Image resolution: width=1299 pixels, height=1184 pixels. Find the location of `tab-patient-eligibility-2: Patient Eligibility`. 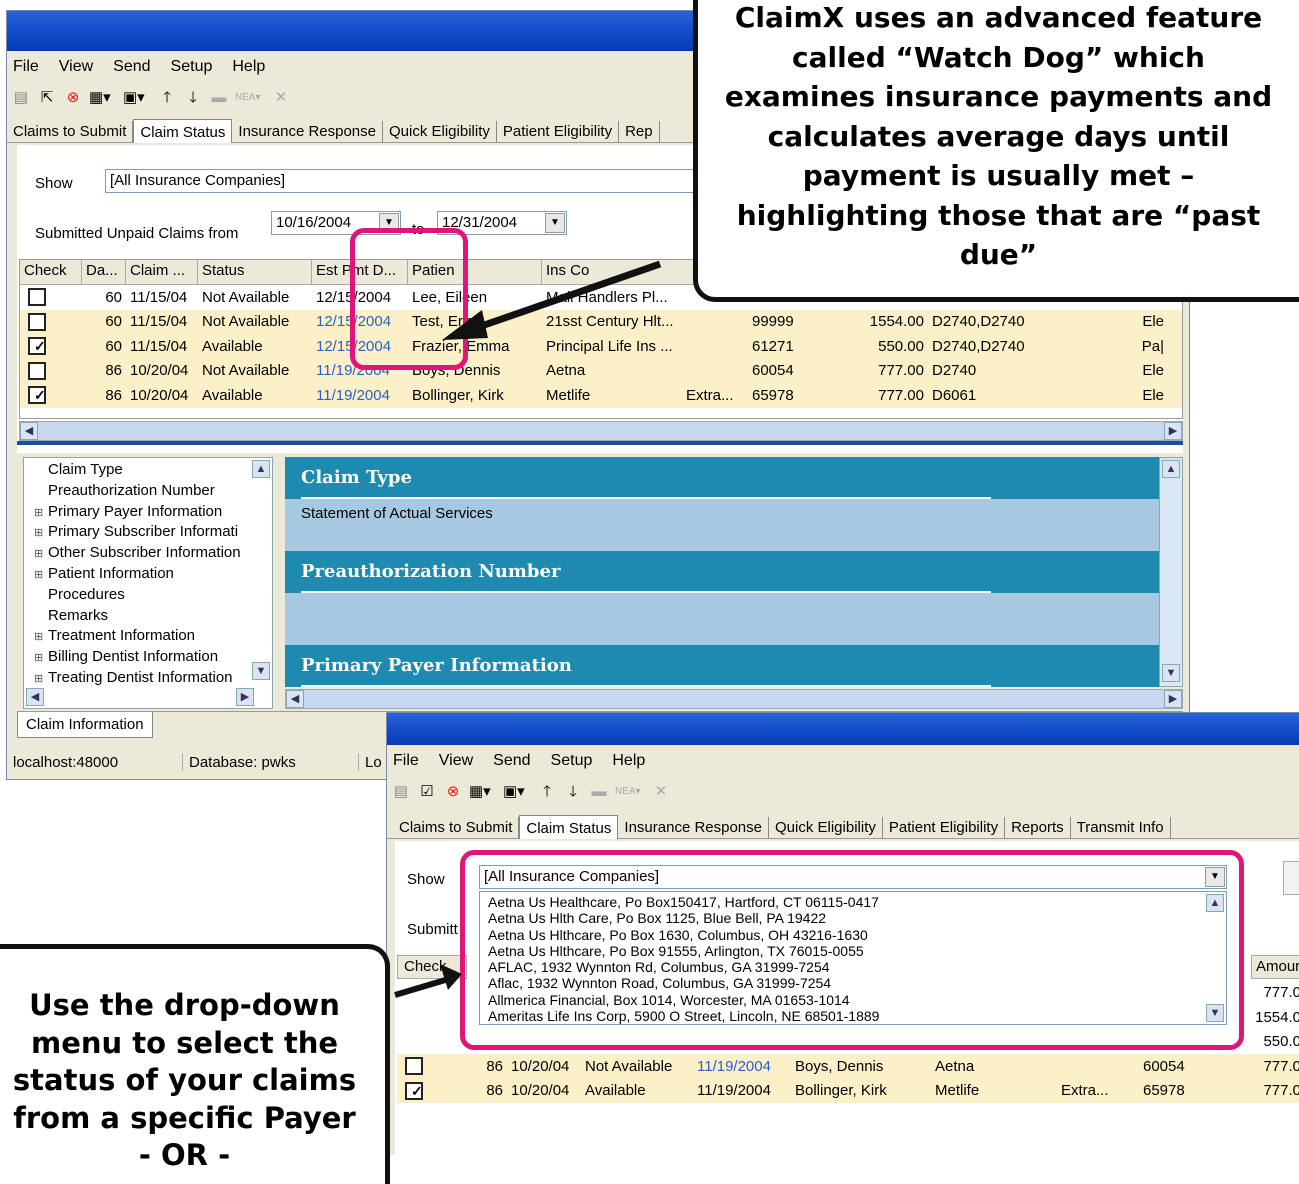

tab-patient-eligibility-2: Patient Eligibility is located at coordinates (944, 827).